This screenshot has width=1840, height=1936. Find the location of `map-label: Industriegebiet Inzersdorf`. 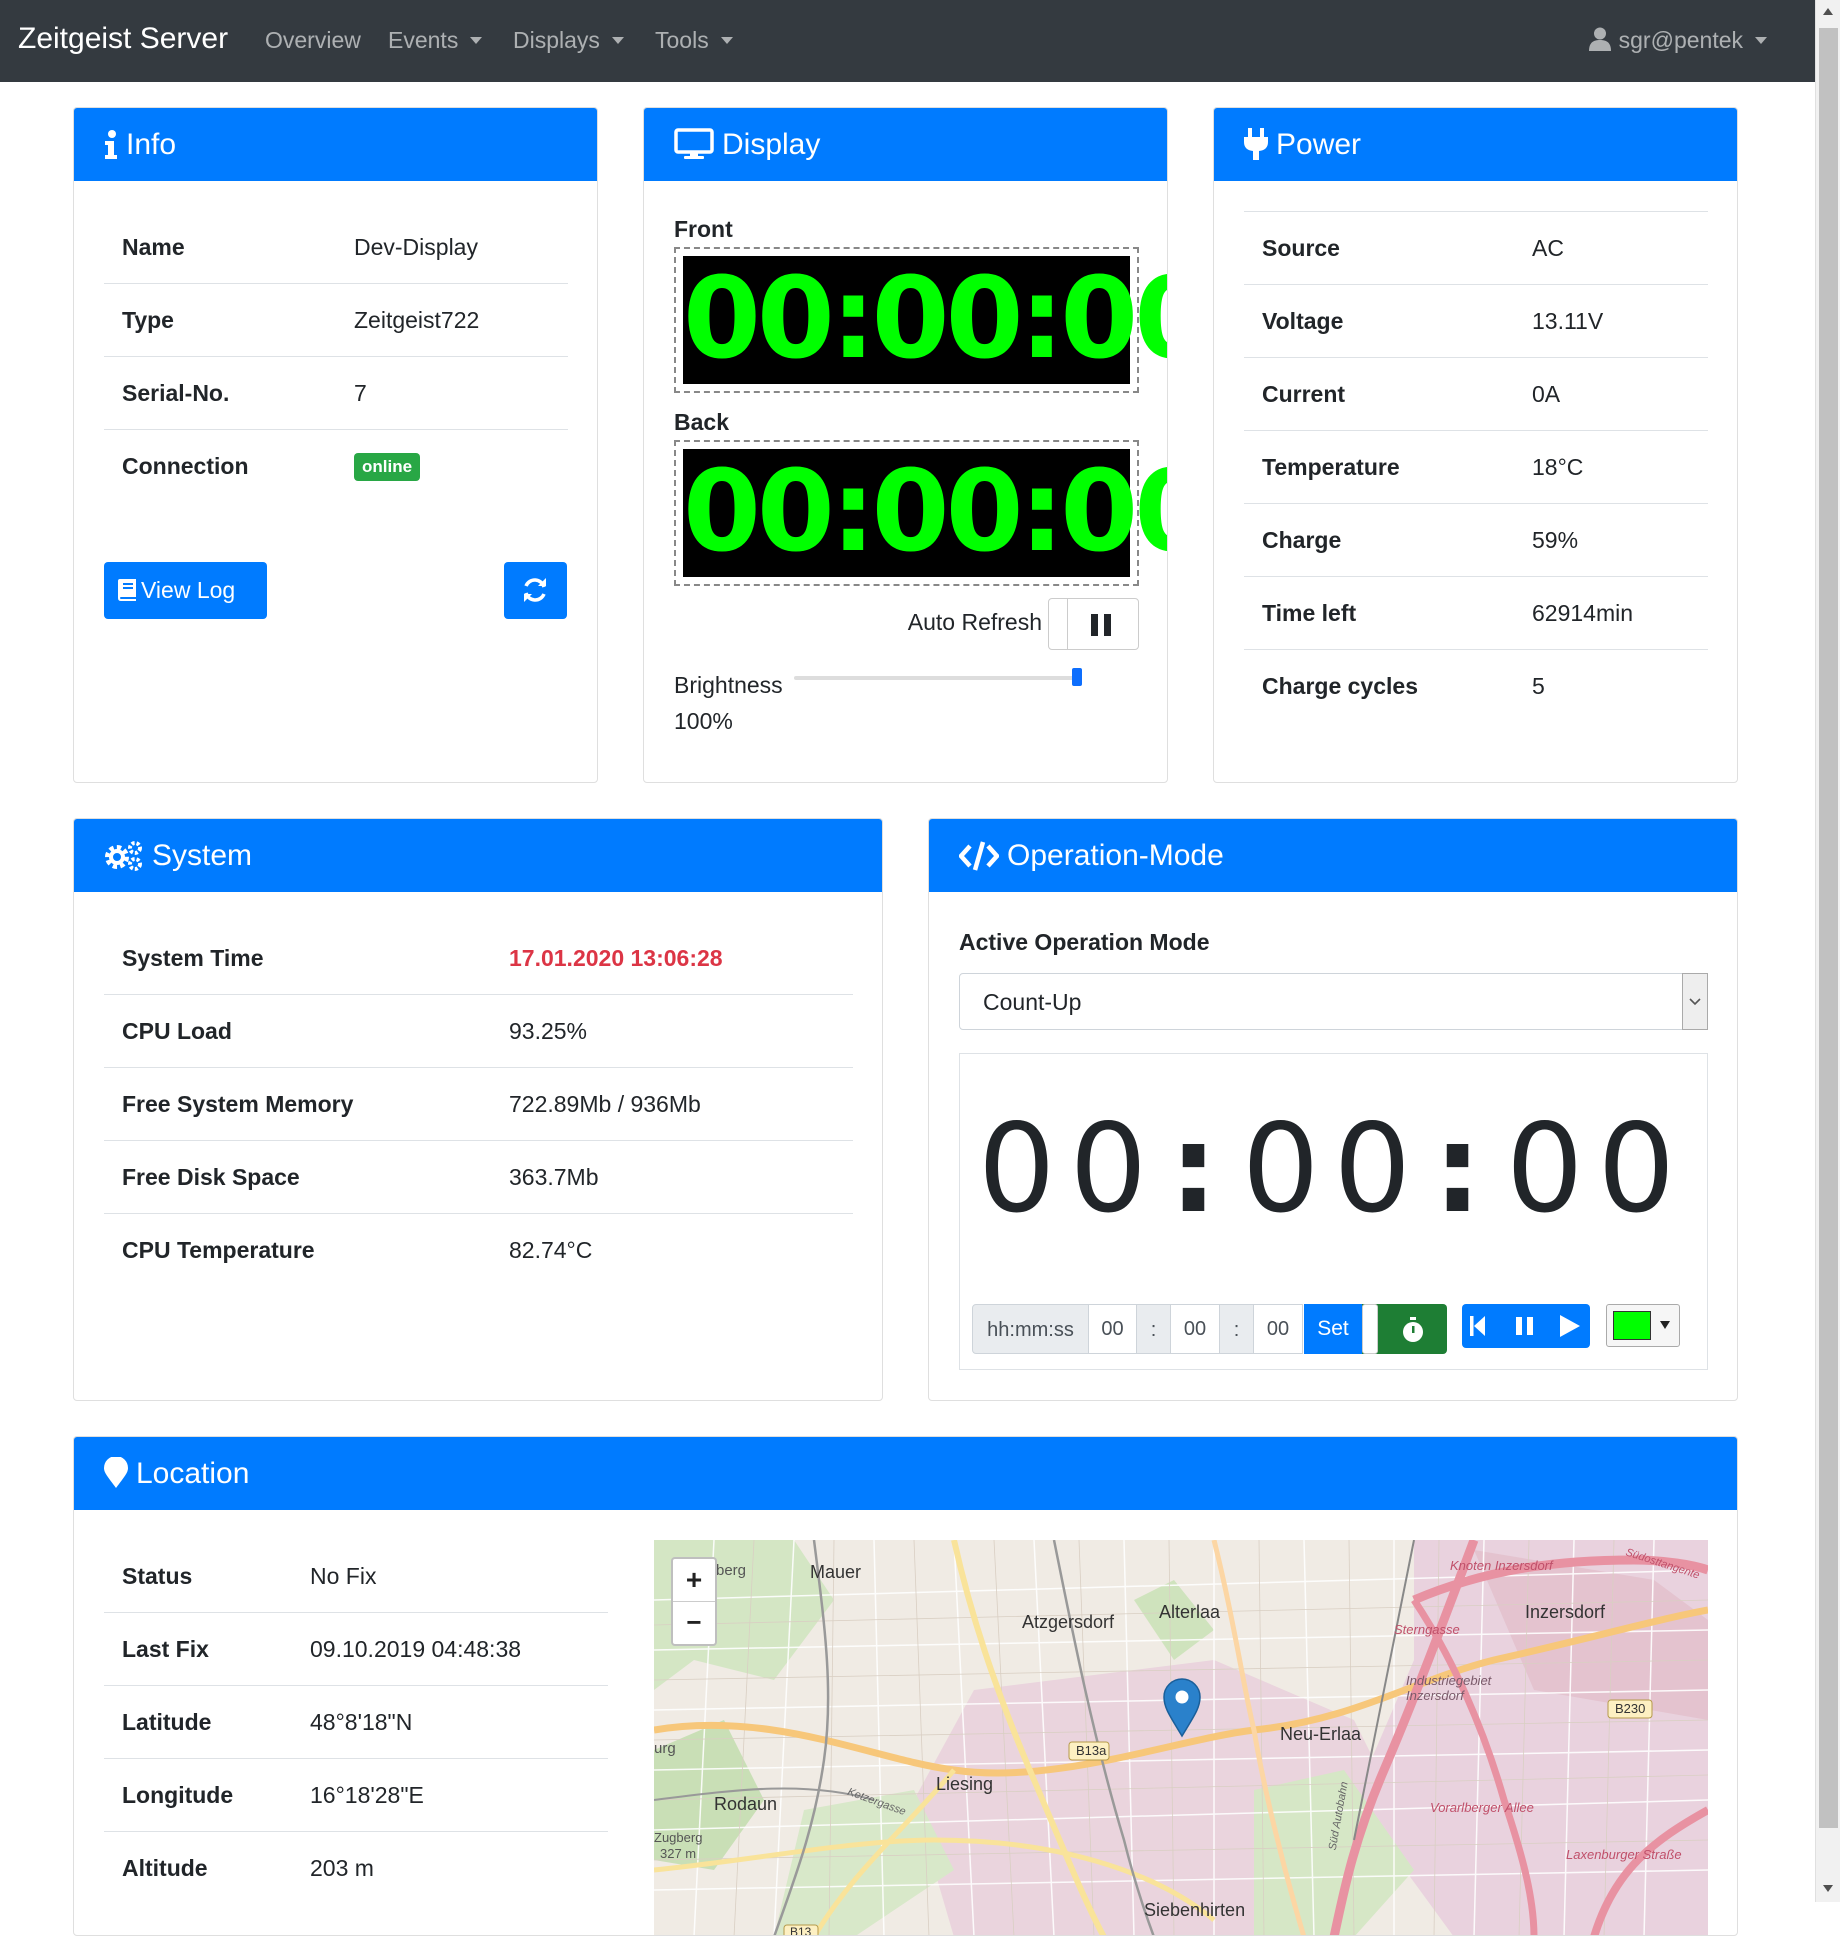

map-label: Industriegebiet Inzersdorf is located at coordinates (1449, 1688).